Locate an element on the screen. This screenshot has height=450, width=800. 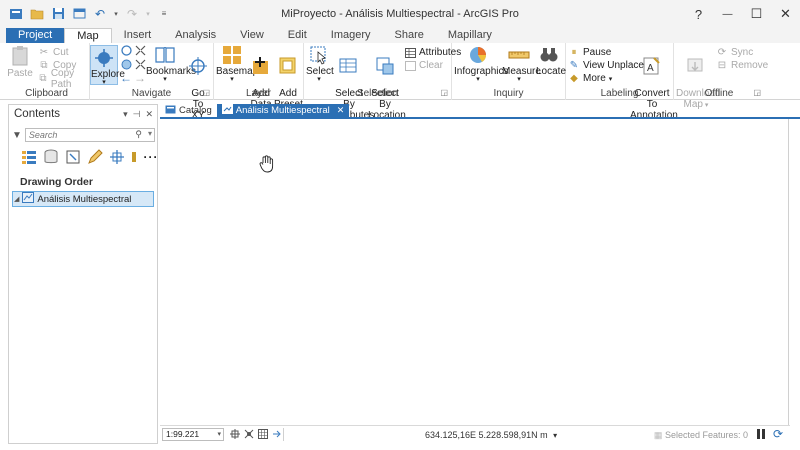
list-by-selection-icon is located at coordinates (73, 157).